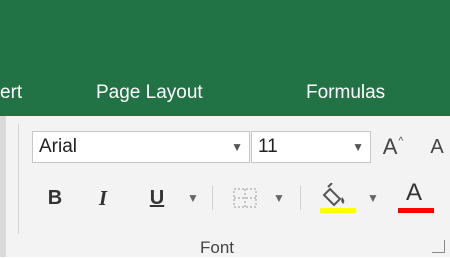  I want to click on dialog-launcher-icon, so click(438, 246).